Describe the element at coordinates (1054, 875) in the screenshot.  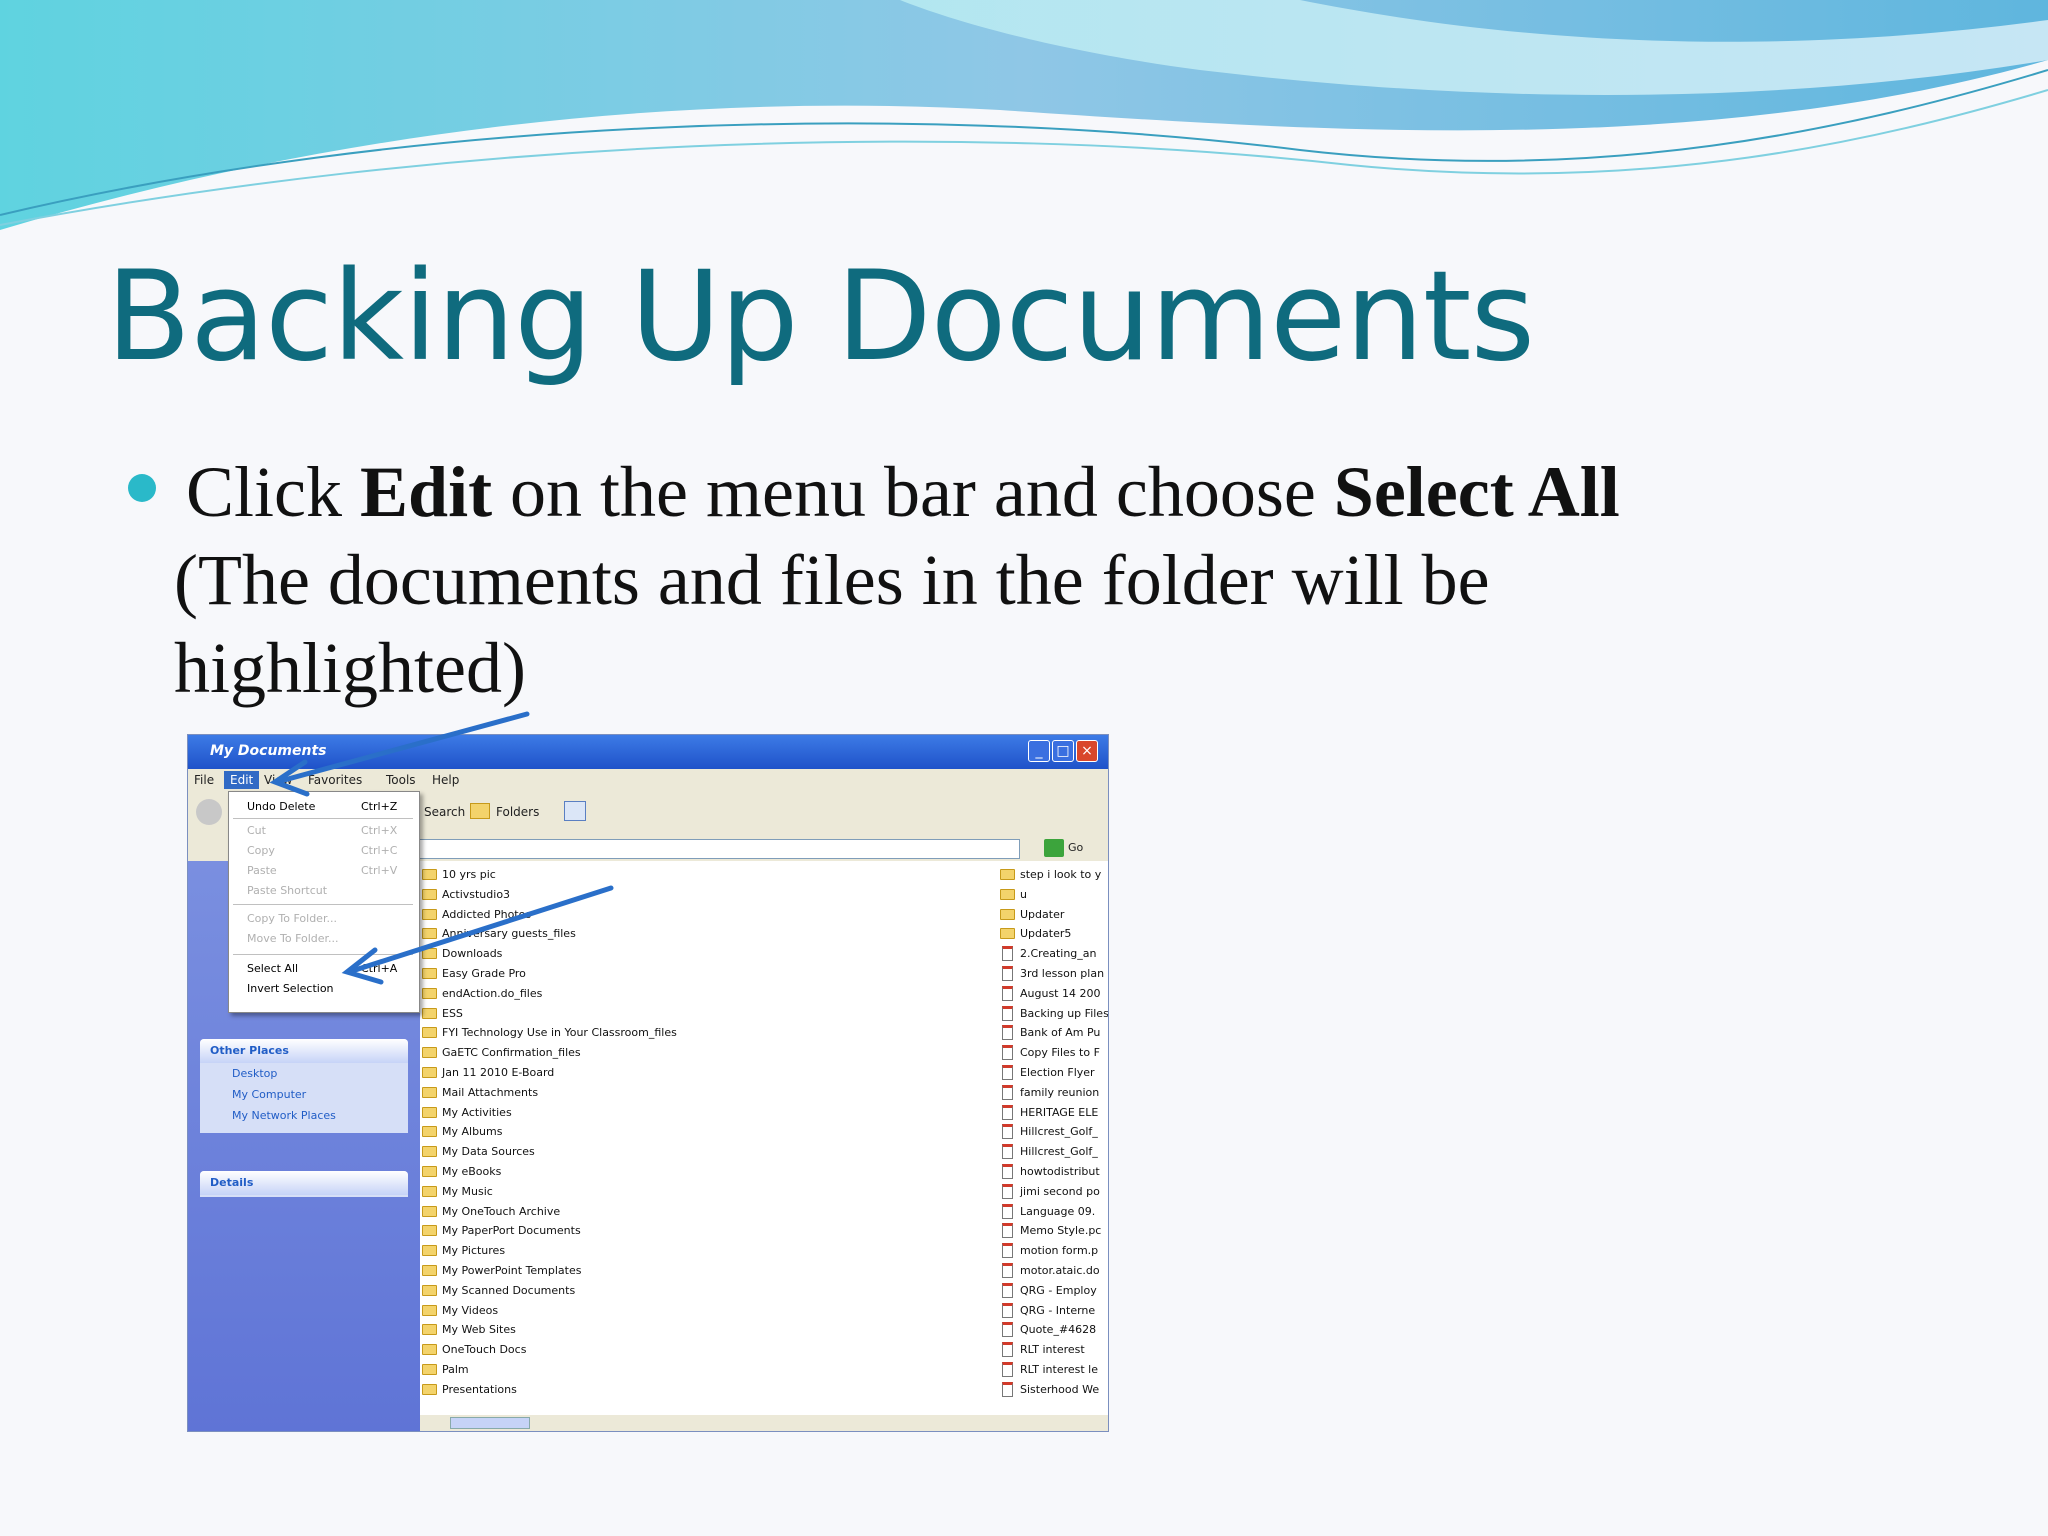
I see `file-item: step i look to y` at that location.